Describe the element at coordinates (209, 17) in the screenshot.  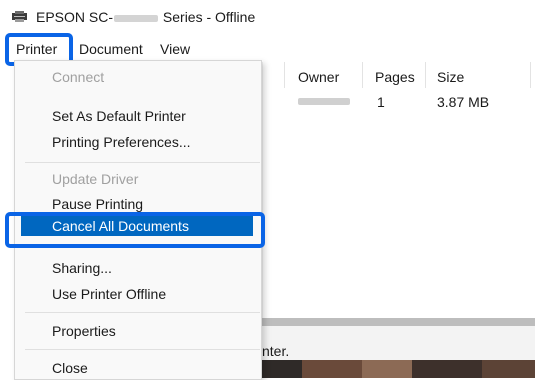
I see `window-title-suffix: Series - Offline` at that location.